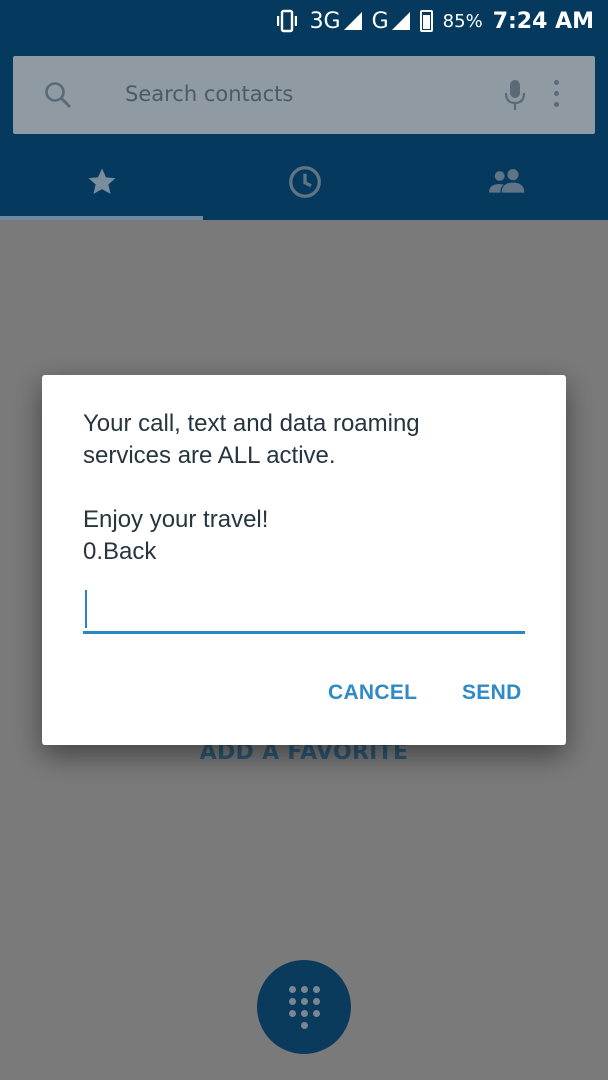 The height and width of the screenshot is (1080, 608). Describe the element at coordinates (325, 21) in the screenshot. I see `network-3g-label: 3G` at that location.